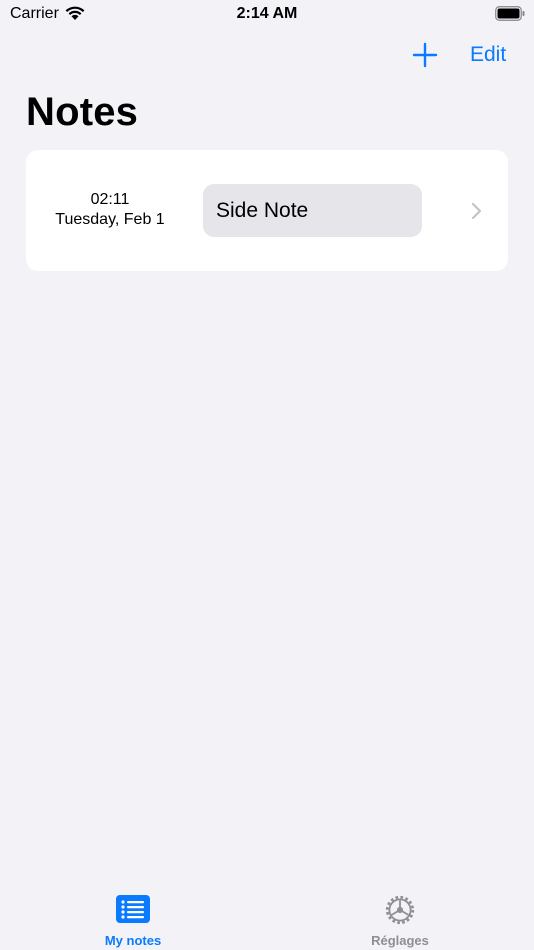  I want to click on chevron-right-icon, so click(476, 211).